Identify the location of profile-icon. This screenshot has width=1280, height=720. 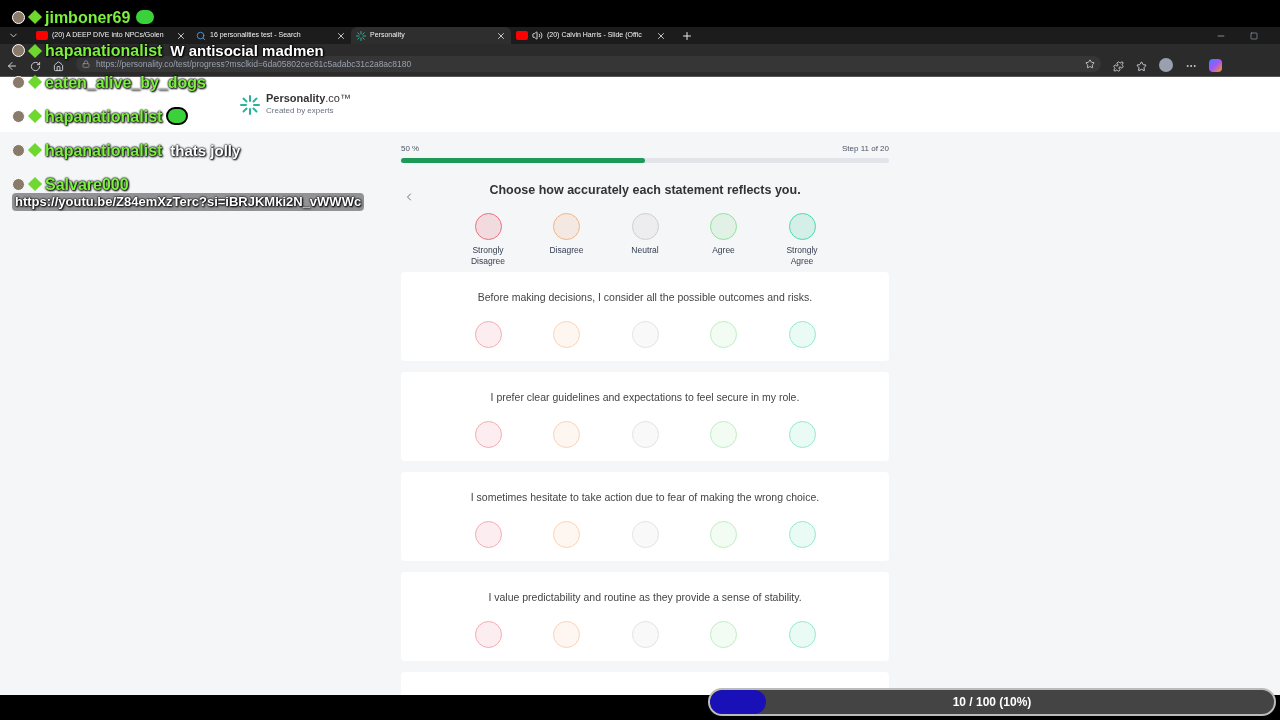
(1166, 65).